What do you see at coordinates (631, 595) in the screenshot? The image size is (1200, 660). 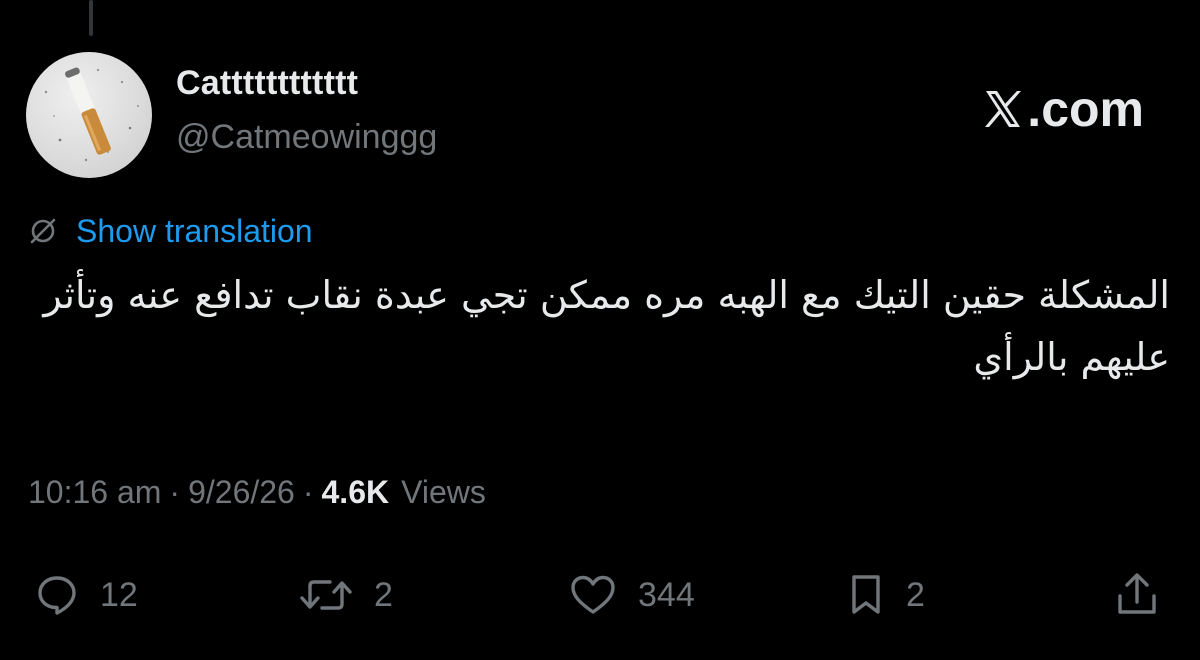 I see `like-button: 344` at bounding box center [631, 595].